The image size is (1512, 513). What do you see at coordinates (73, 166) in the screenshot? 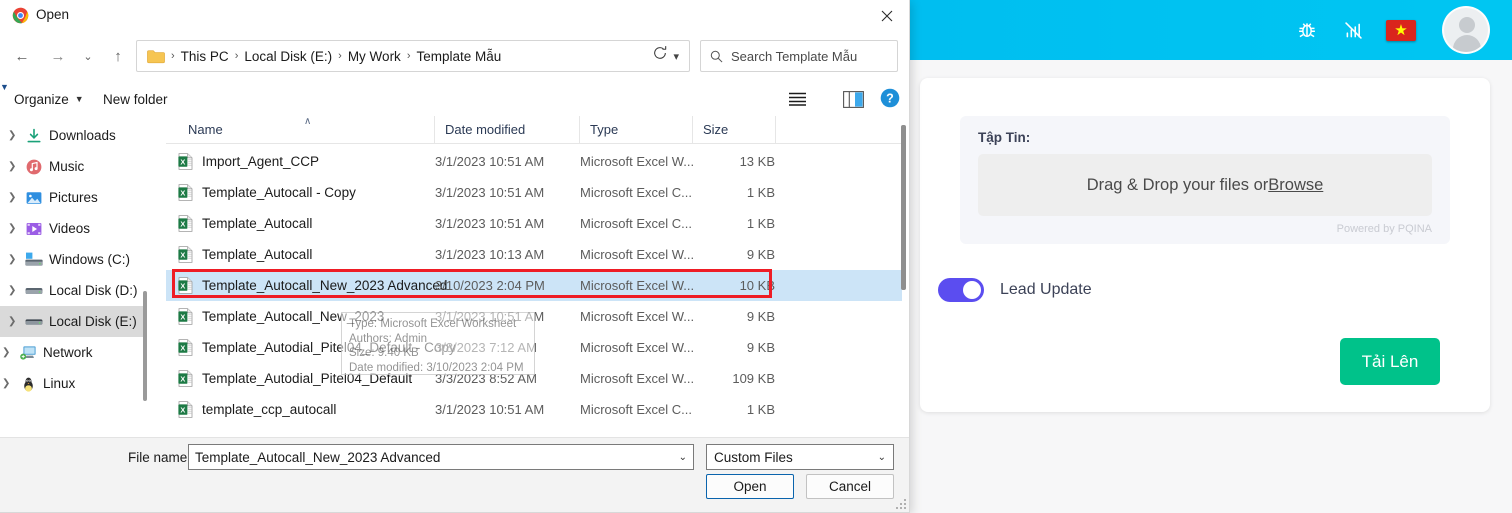
I see `sidebar-item-music: ❯ Music` at bounding box center [73, 166].